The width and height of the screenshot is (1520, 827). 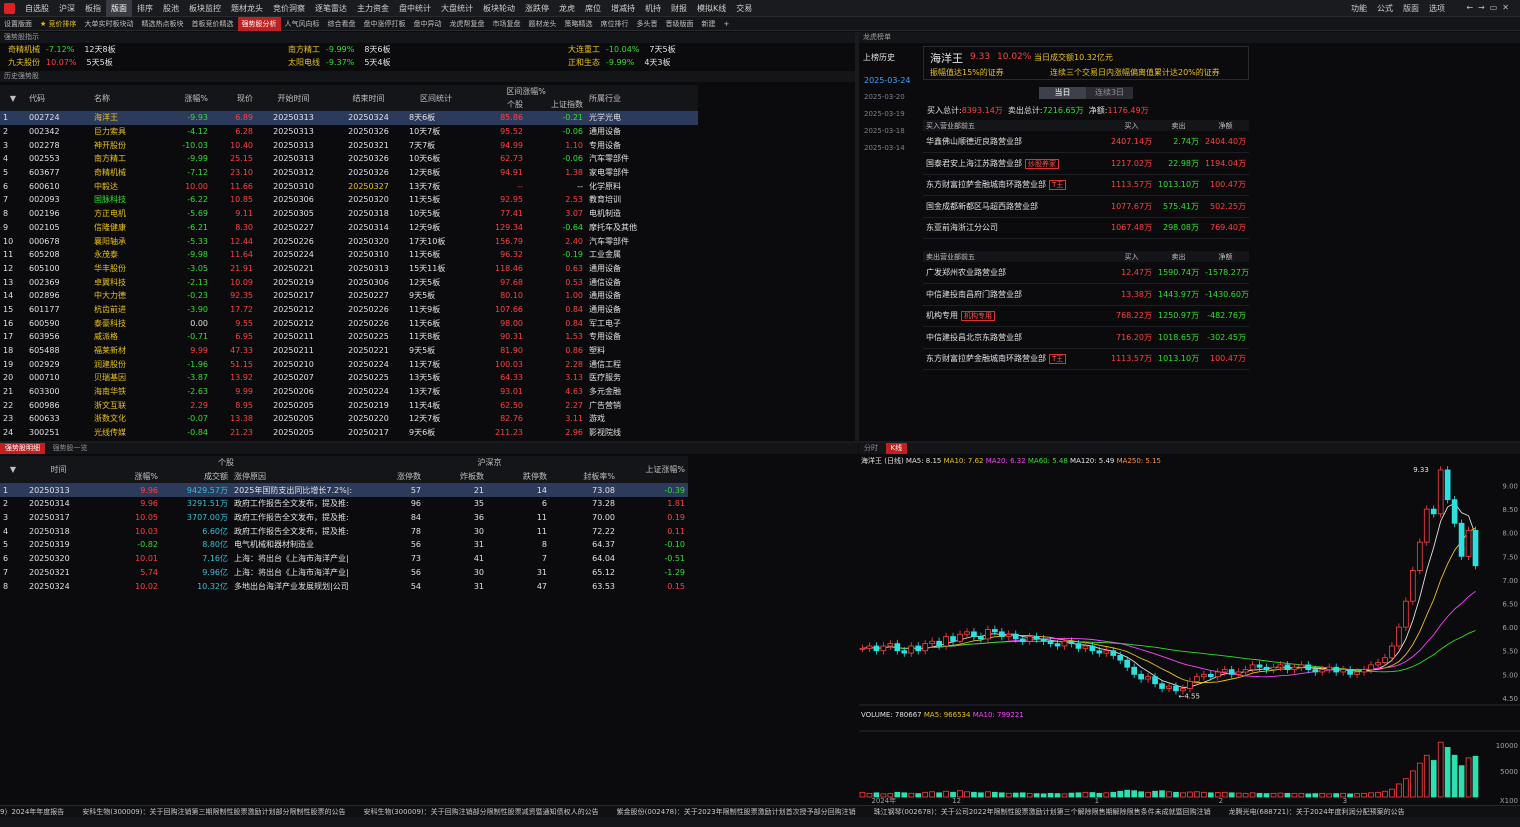 I want to click on detail-col-header: 封板率%, so click(x=584, y=477).